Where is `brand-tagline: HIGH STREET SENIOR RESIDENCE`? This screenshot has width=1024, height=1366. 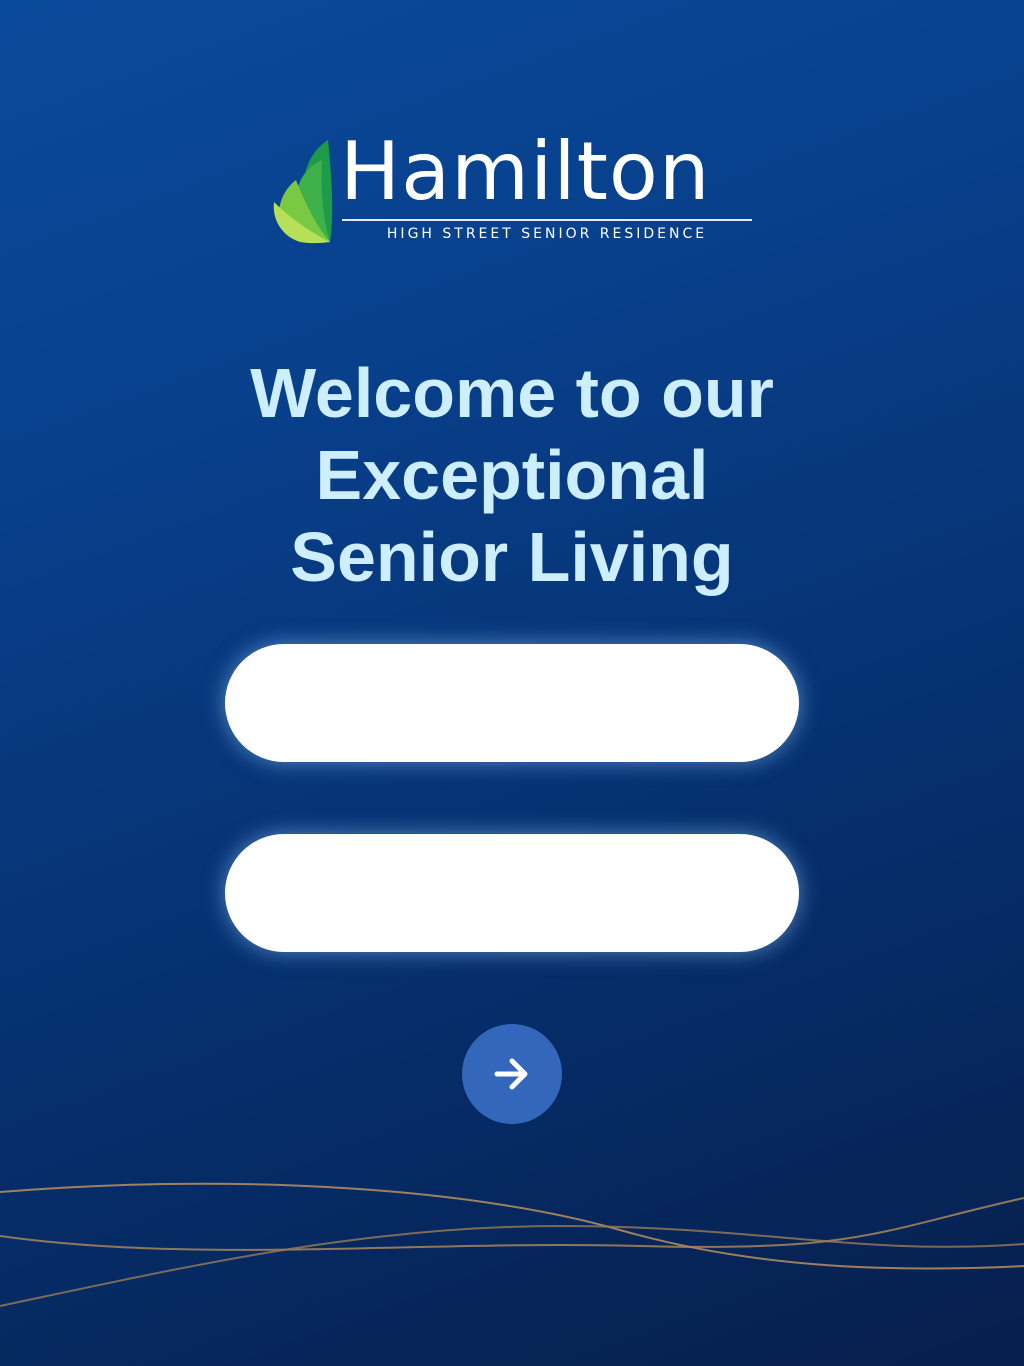
brand-tagline: HIGH STREET SENIOR RESIDENCE is located at coordinates (547, 234).